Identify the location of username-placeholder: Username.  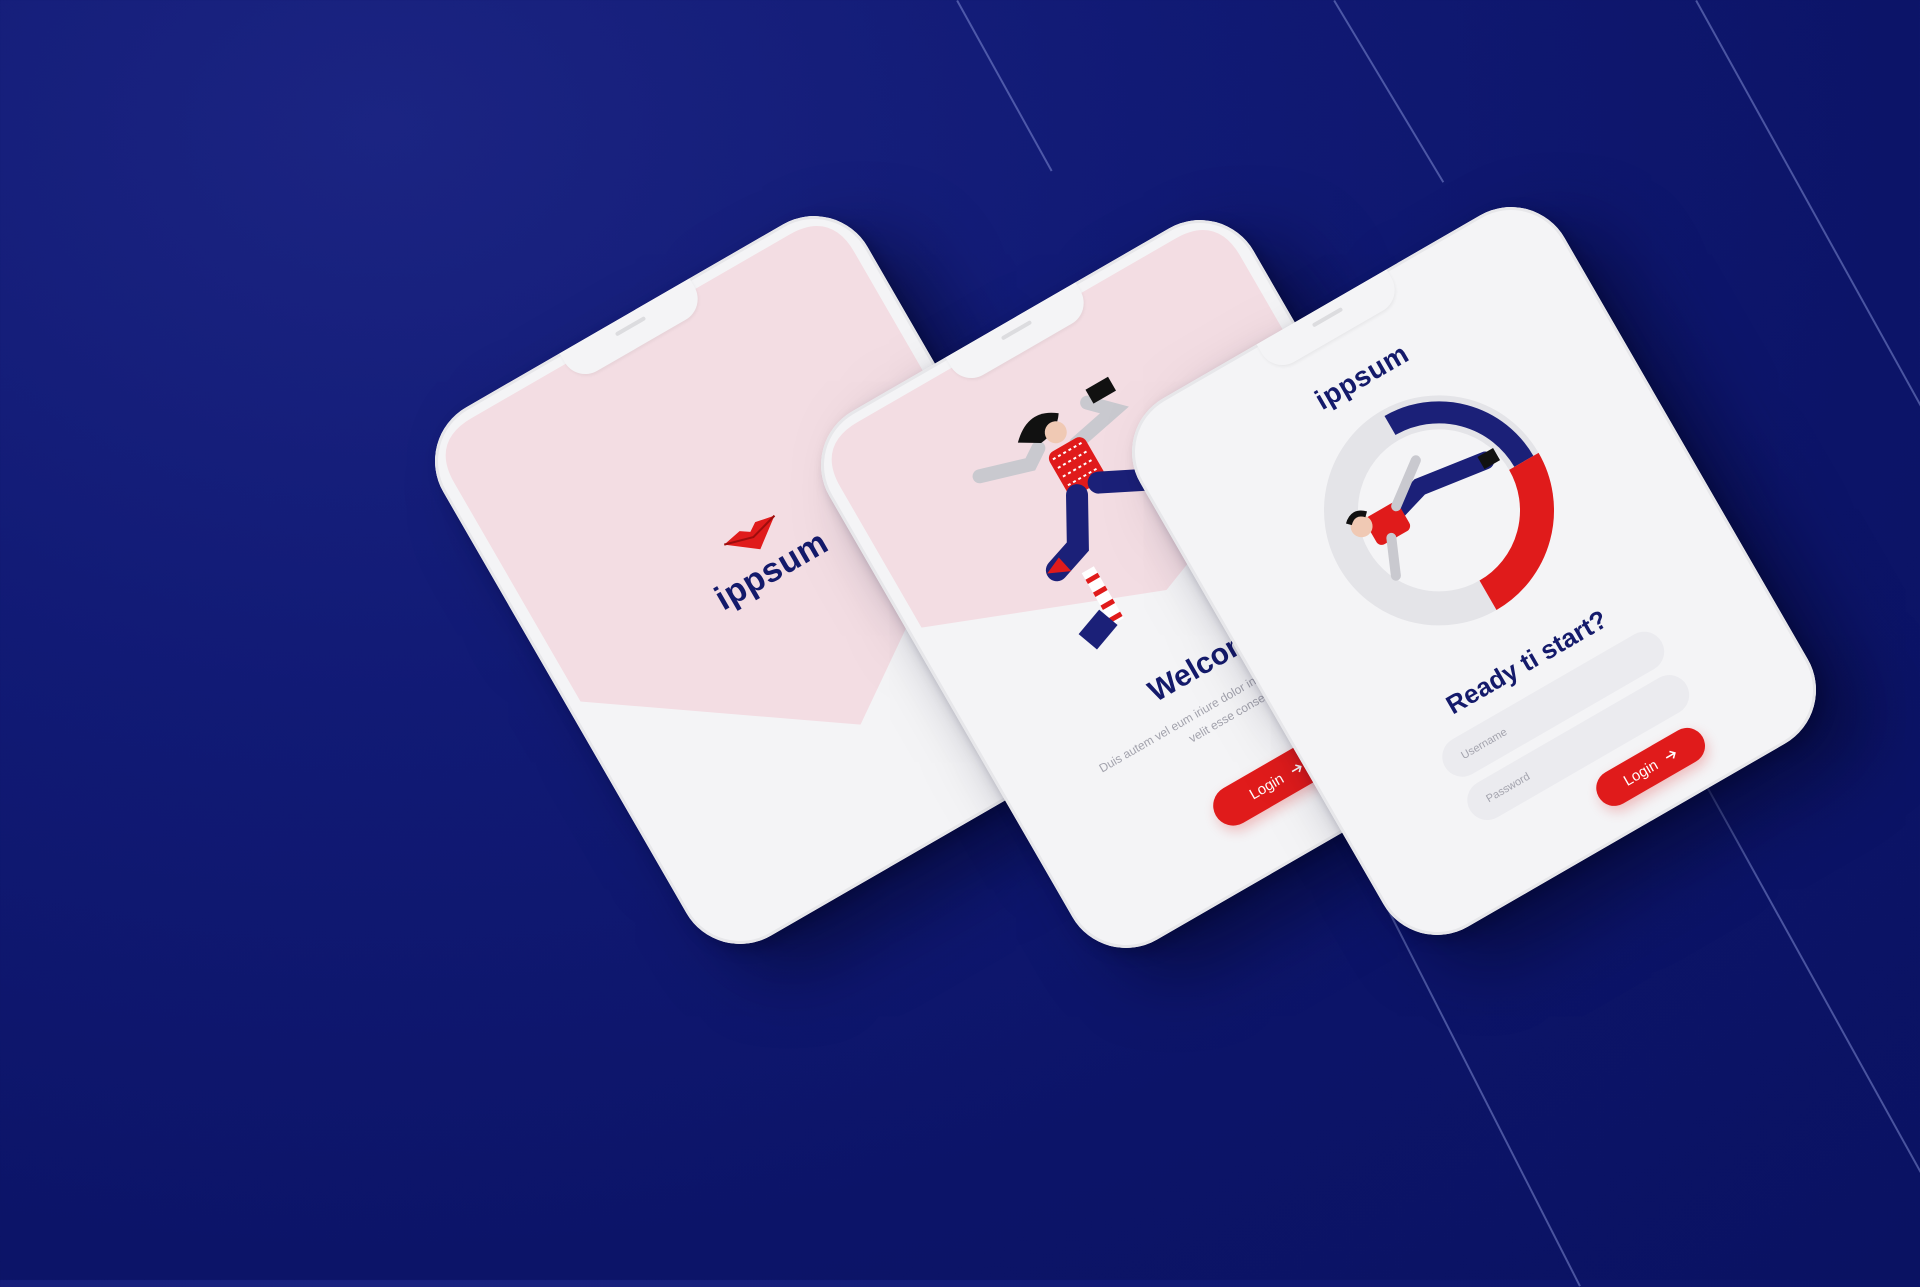
(1484, 744).